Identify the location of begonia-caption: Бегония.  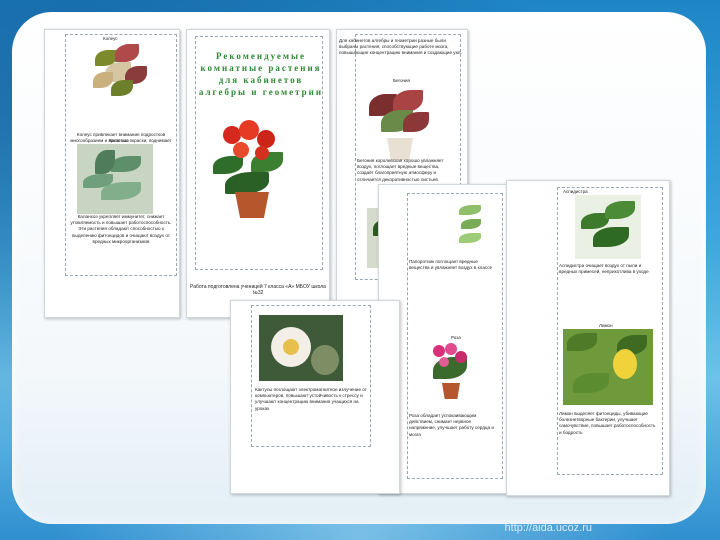
(401, 80).